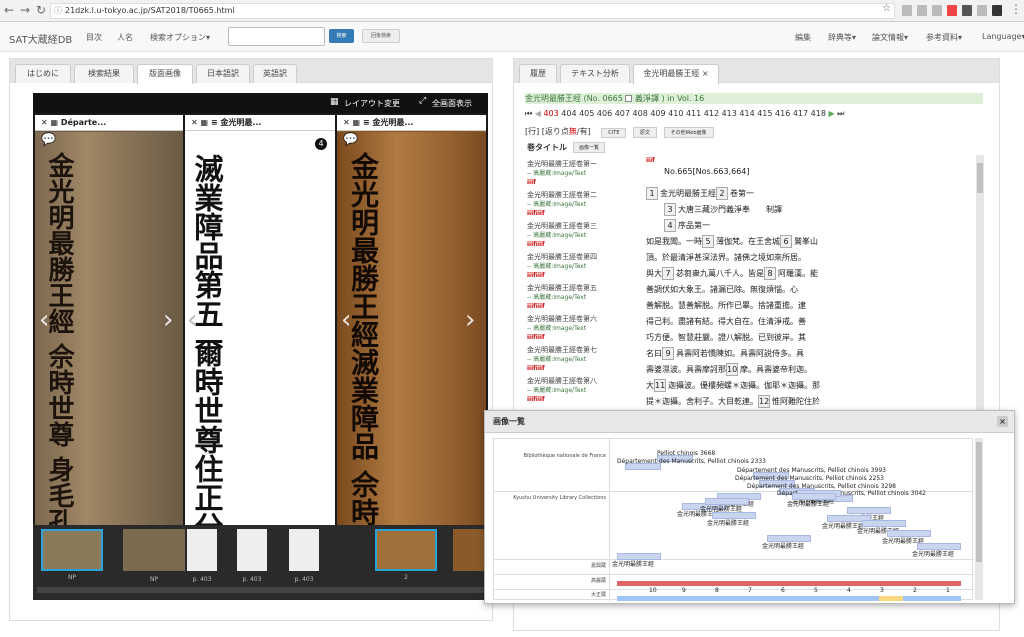  What do you see at coordinates (840, 113) in the screenshot?
I see `last-page-icon: ⏭` at bounding box center [840, 113].